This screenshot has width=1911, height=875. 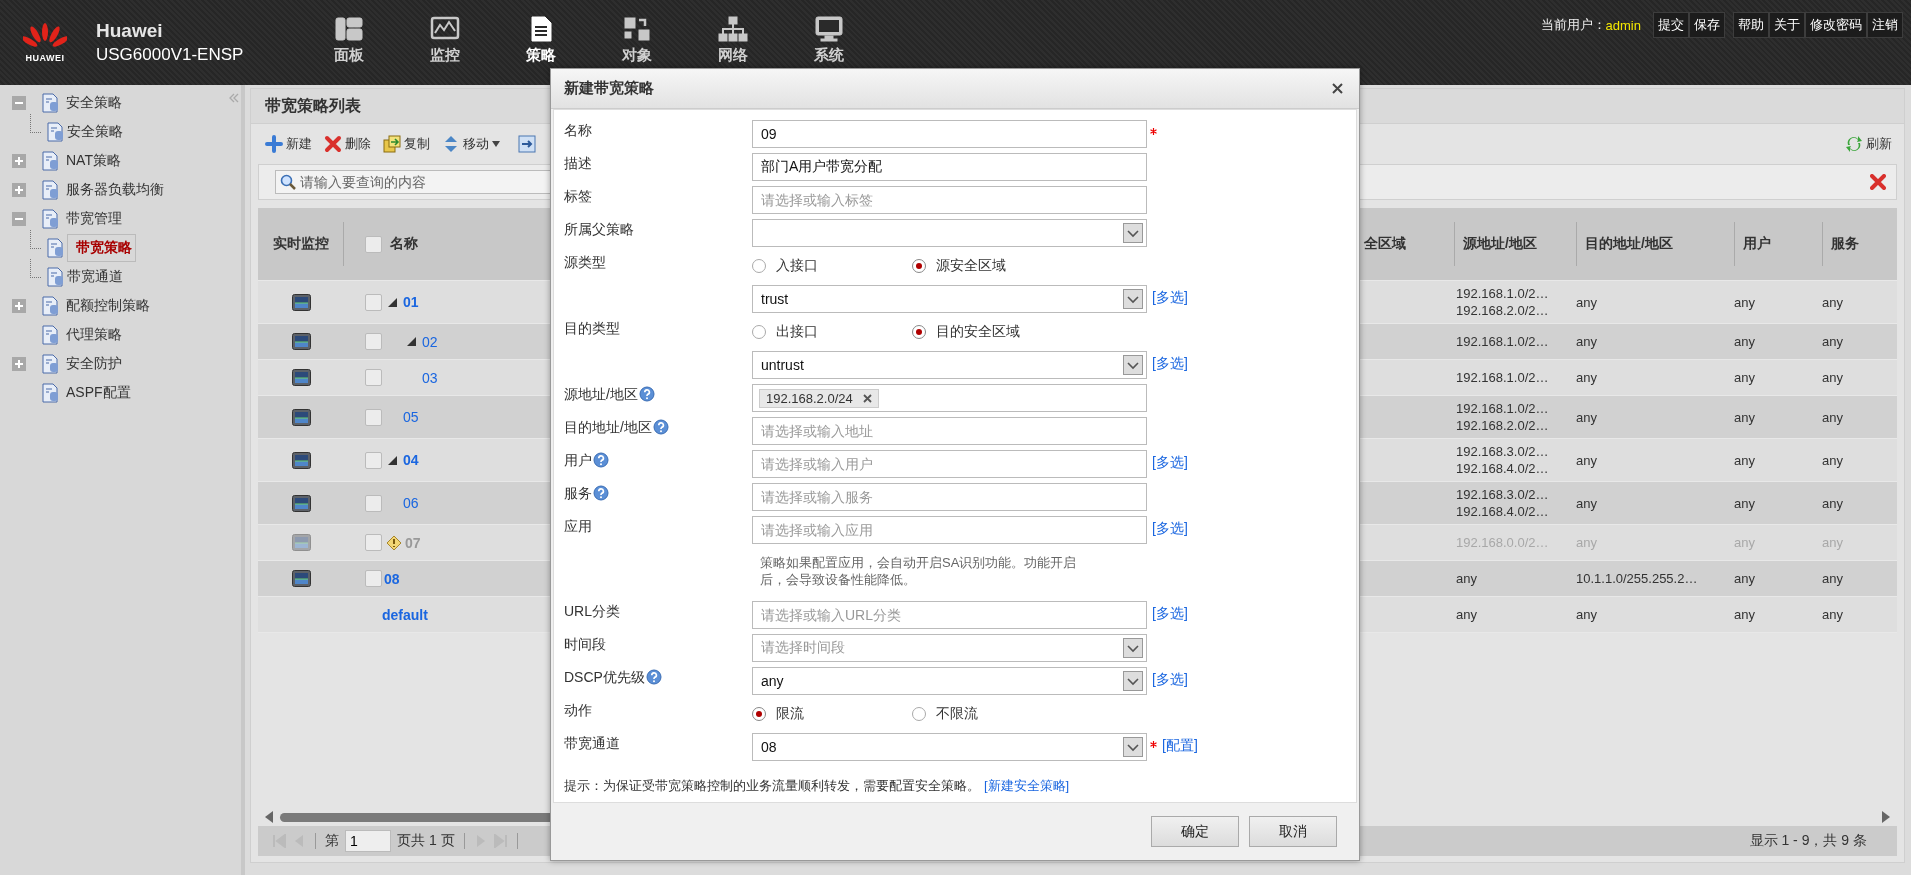 What do you see at coordinates (1859, 244) in the screenshot?
I see `column-header: 服务` at bounding box center [1859, 244].